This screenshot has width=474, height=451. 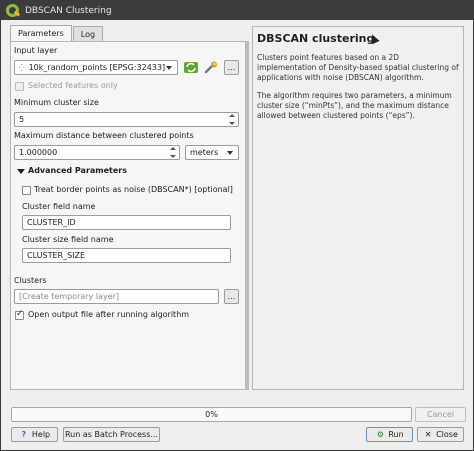 What do you see at coordinates (237, 10) in the screenshot?
I see `title-bar: DBSCAN Clustering` at bounding box center [237, 10].